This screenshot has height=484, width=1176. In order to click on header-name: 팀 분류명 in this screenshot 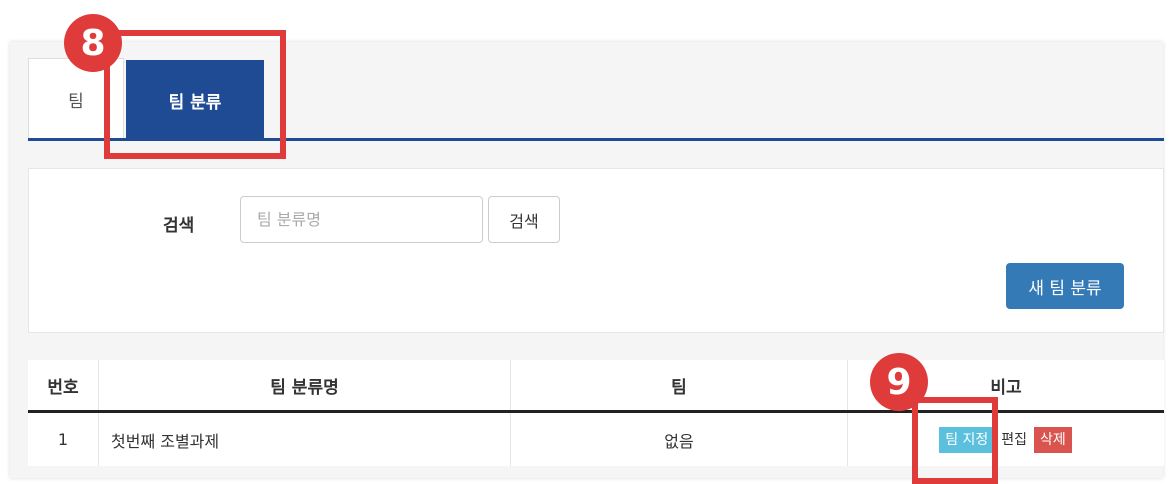, I will do `click(304, 385)`.